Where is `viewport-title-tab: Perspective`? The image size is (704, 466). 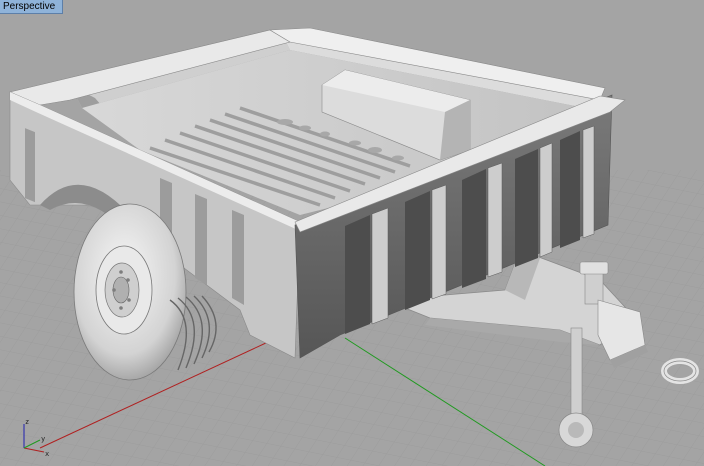 viewport-title-tab: Perspective is located at coordinates (32, 7).